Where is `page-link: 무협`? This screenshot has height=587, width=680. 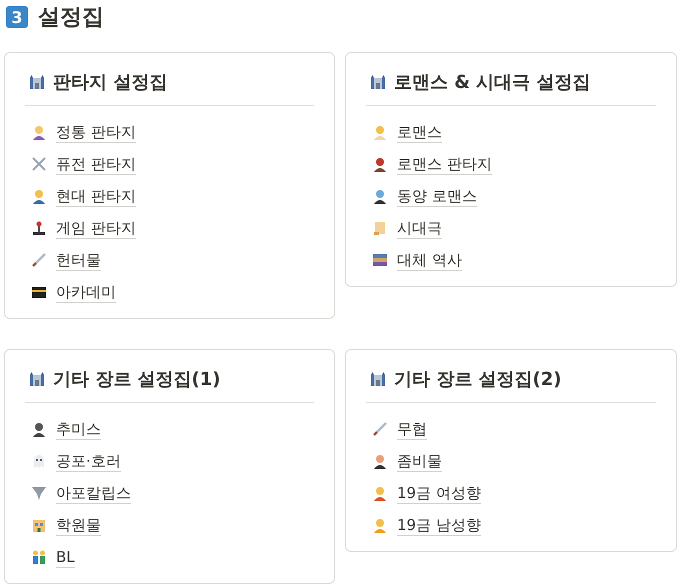
page-link: 무협 is located at coordinates (412, 429).